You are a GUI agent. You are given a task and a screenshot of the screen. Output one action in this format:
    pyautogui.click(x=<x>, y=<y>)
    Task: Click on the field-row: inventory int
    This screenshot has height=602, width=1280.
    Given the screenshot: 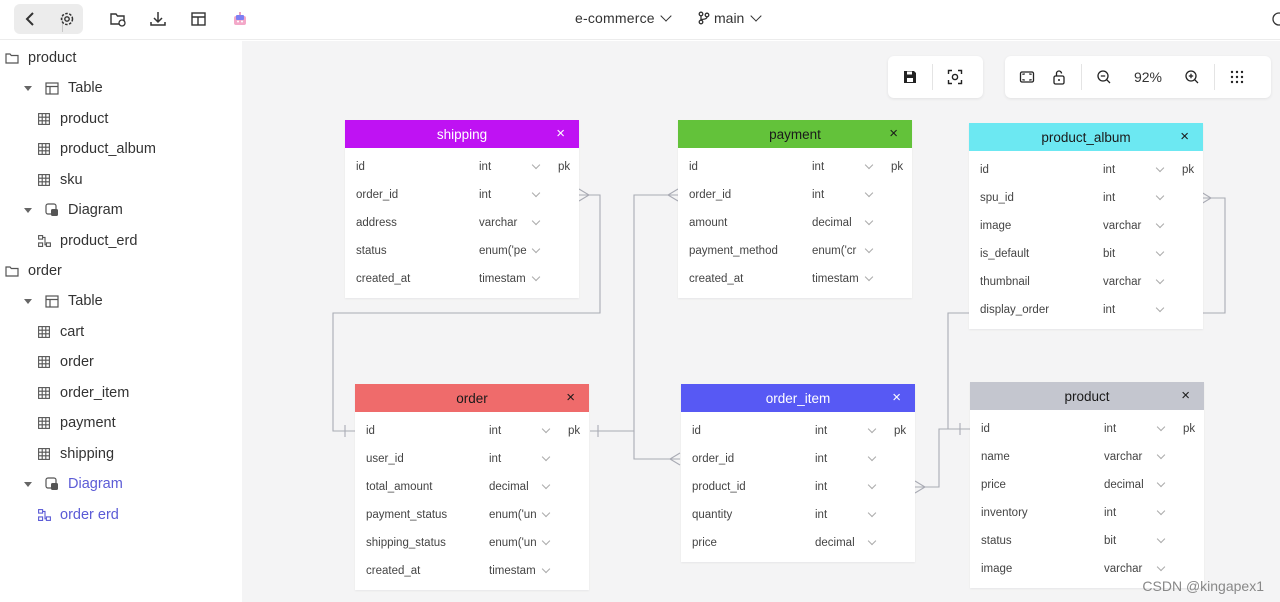 What is the action you would take?
    pyautogui.click(x=1087, y=513)
    